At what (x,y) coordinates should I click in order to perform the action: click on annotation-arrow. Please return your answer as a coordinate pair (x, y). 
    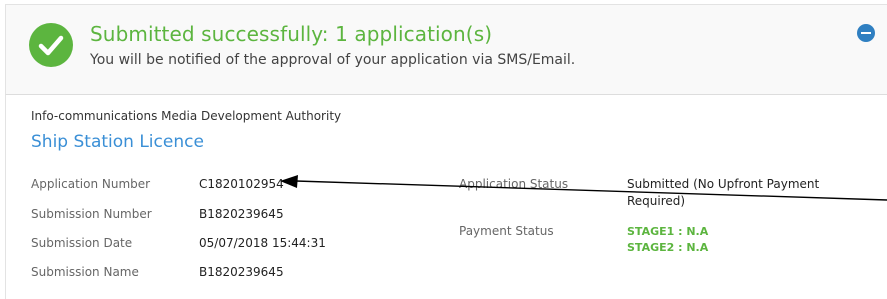
    Looking at the image, I should click on (583, 188).